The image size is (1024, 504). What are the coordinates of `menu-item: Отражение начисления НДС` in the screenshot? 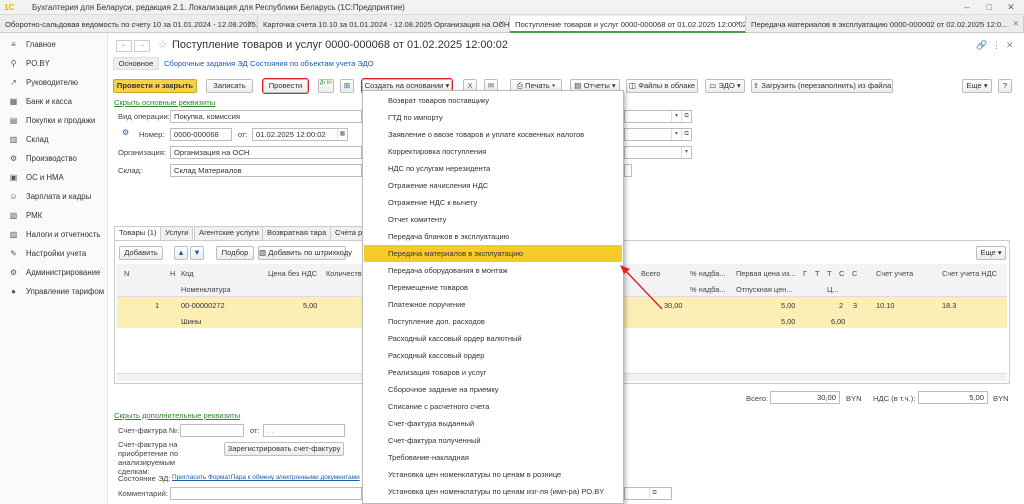 It's located at (493, 185).